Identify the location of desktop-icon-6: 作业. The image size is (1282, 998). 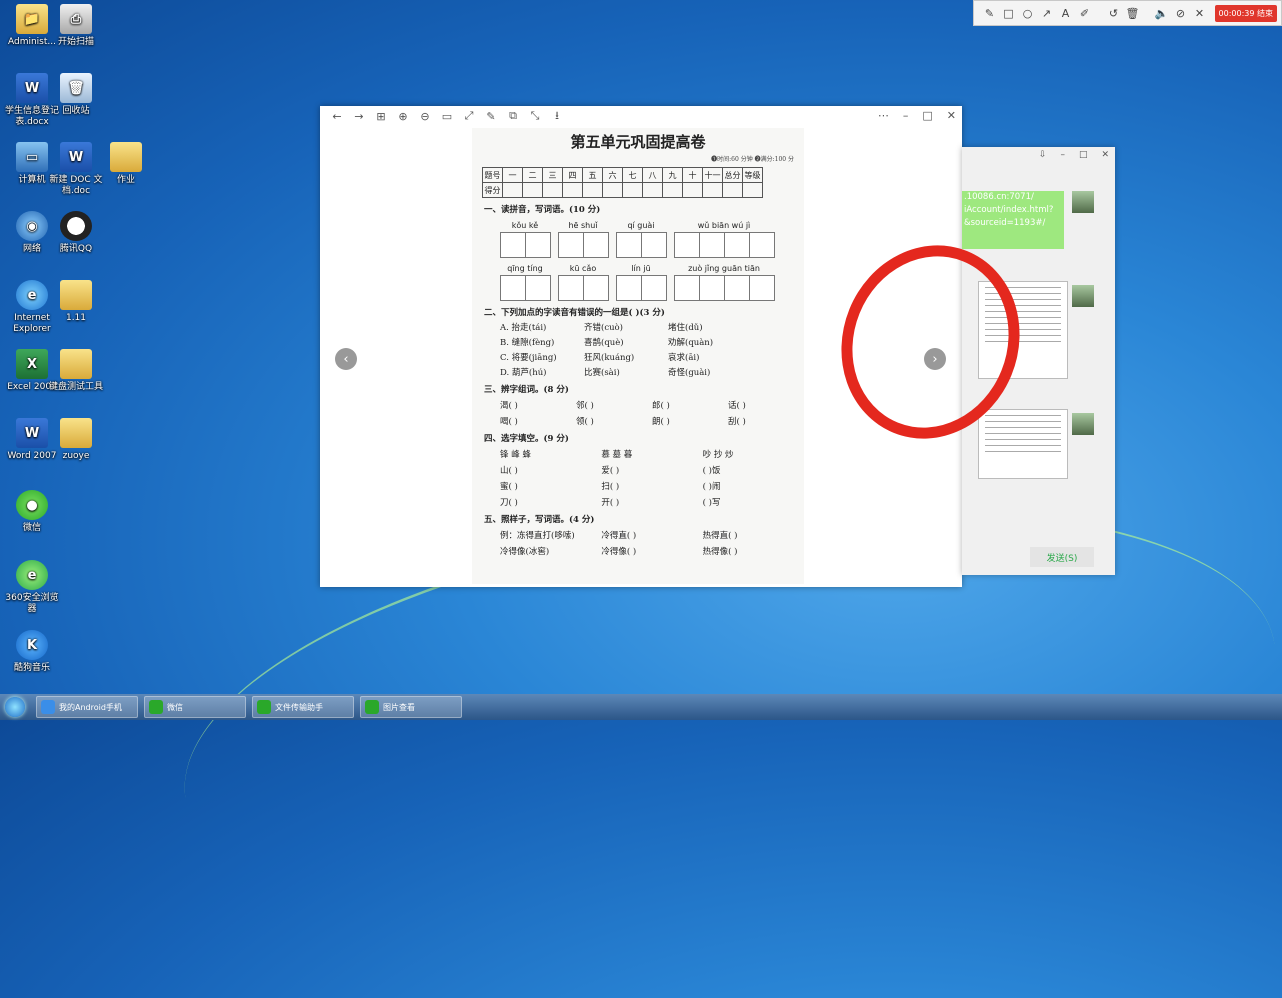
(126, 164).